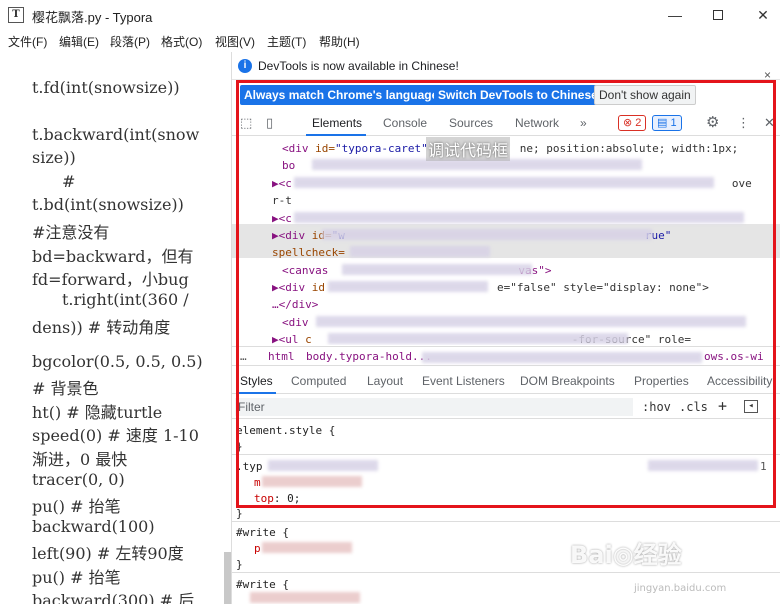 This screenshot has width=780, height=604. What do you see at coordinates (339, 41) in the screenshot?
I see `menu-help: 帮助(H)` at bounding box center [339, 41].